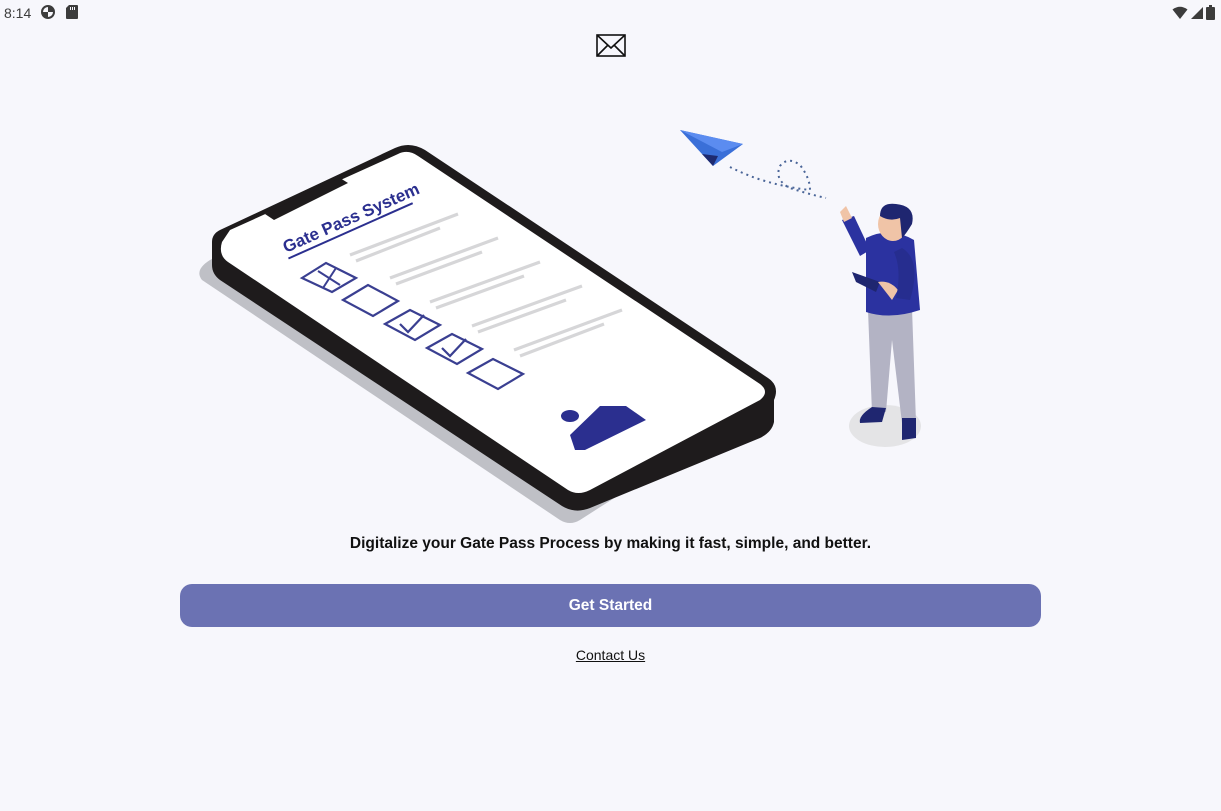 This screenshot has width=1221, height=811. I want to click on contact-link-container: Contact Us, so click(610, 656).